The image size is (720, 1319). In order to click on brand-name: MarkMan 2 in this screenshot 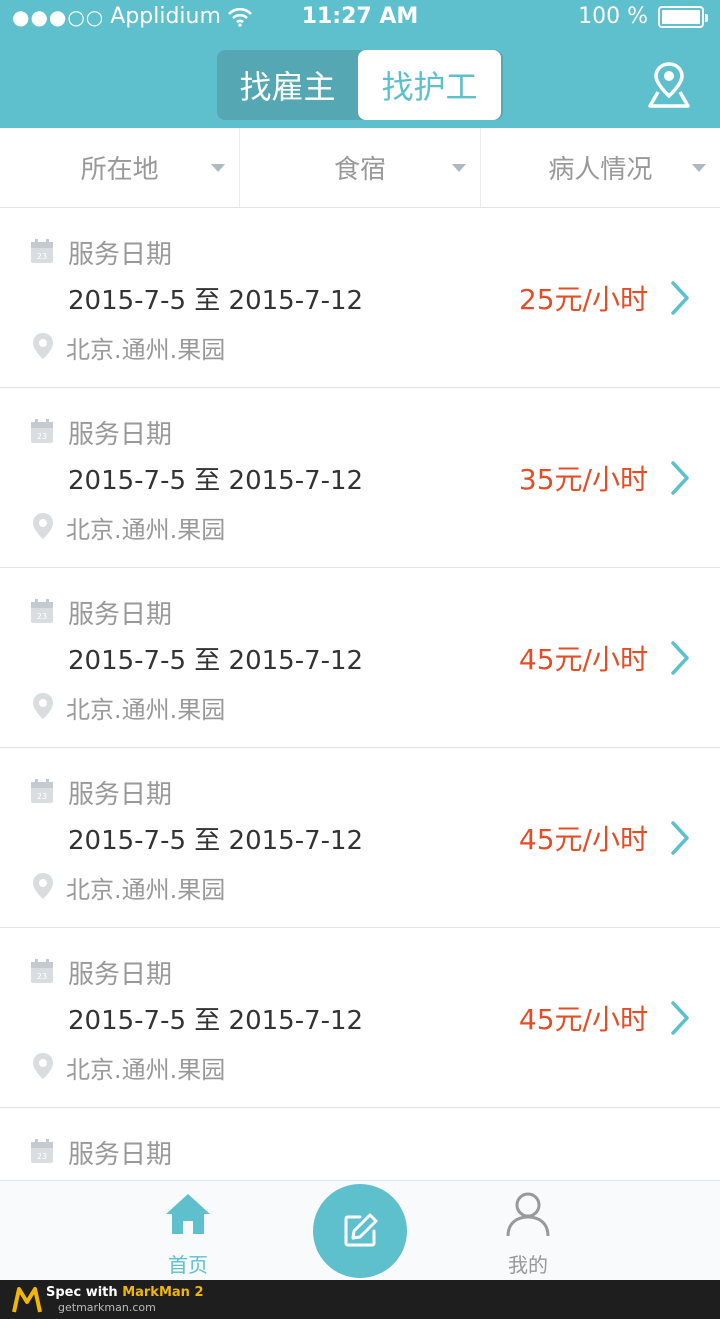, I will do `click(163, 1292)`.